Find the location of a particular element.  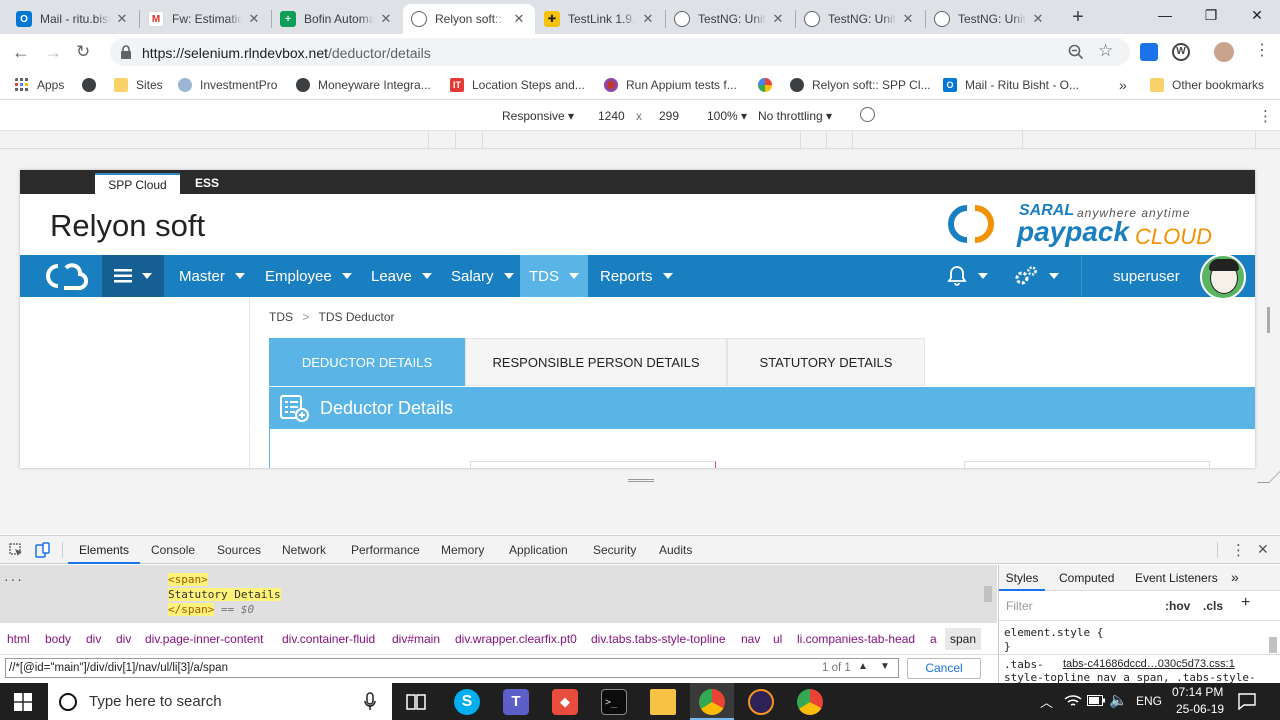

rule-selector: .tabs- is located at coordinates (1024, 664).